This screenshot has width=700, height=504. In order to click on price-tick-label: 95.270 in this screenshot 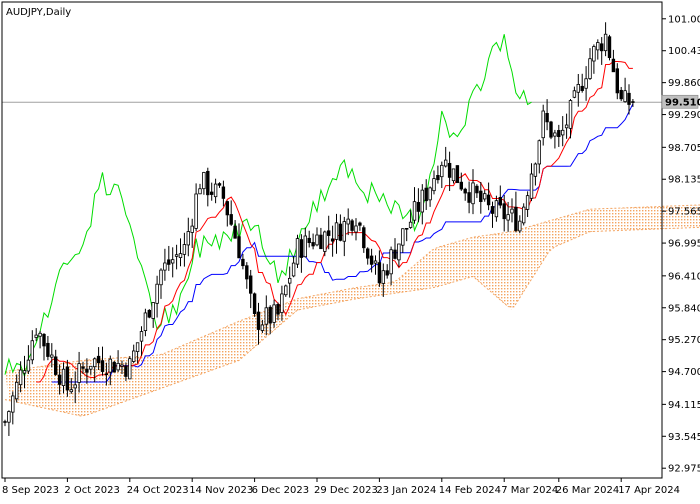, I will do `click(684, 340)`.